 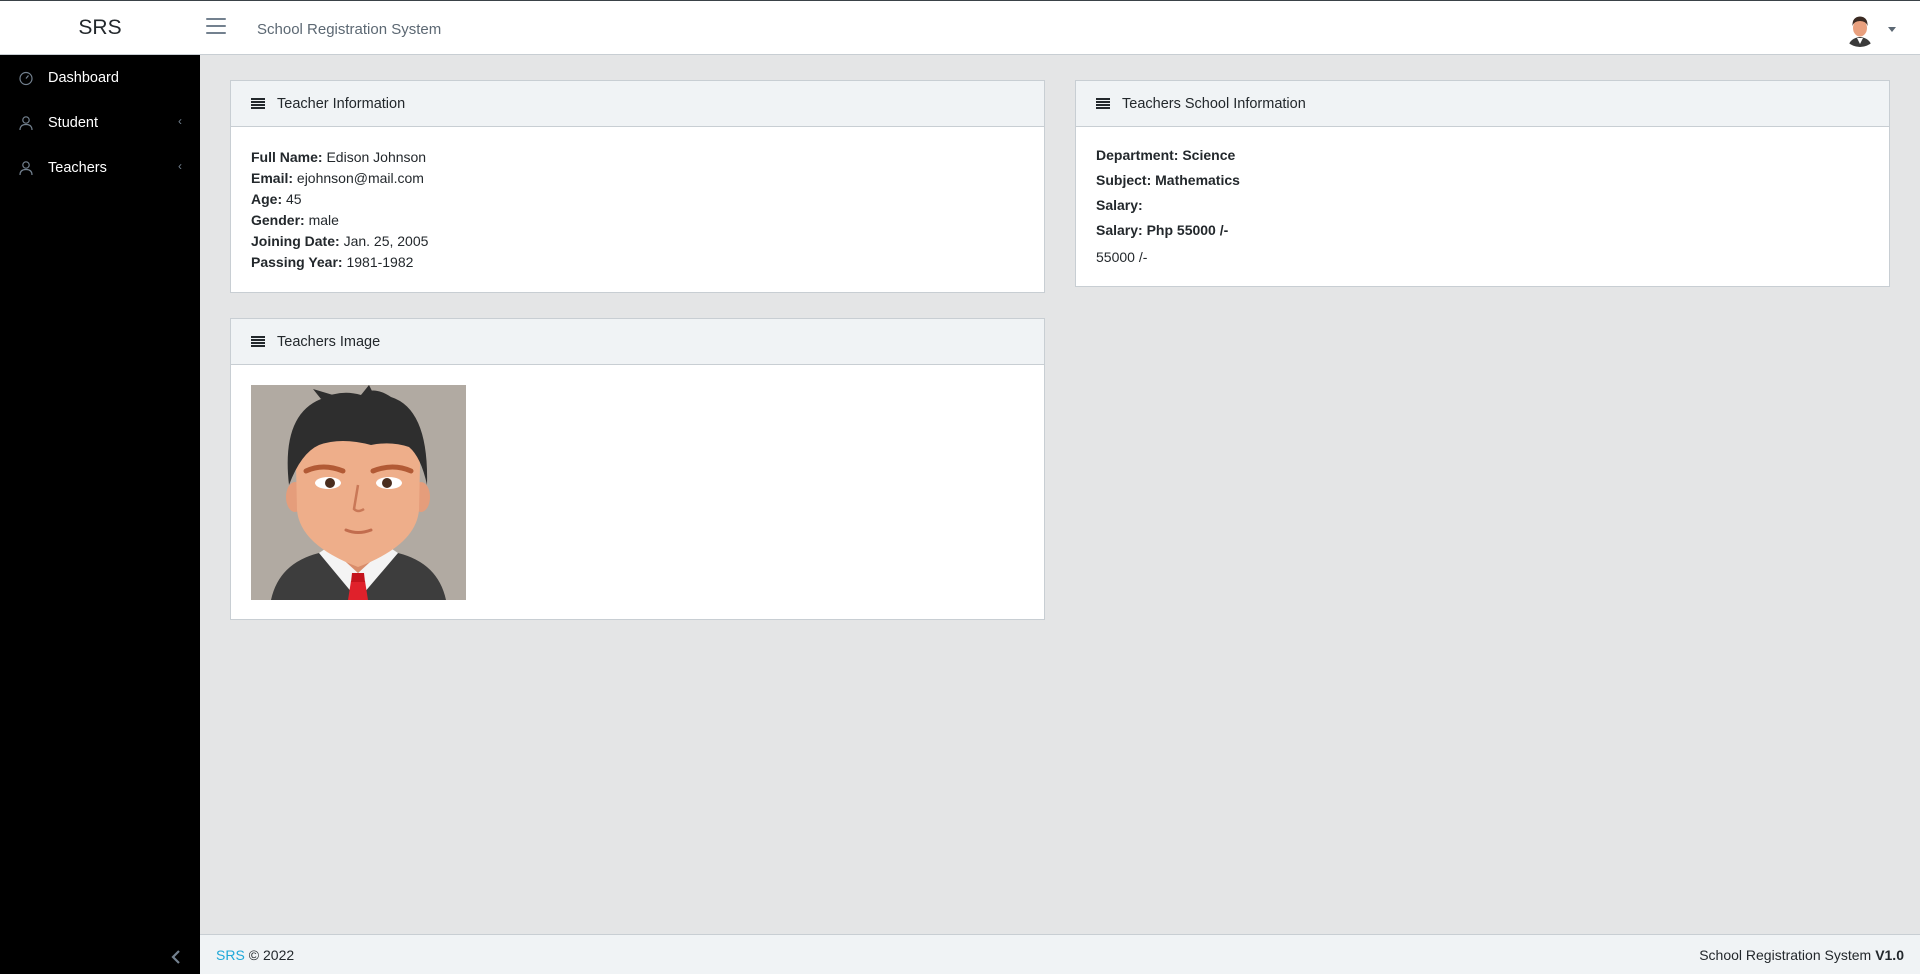 I want to click on chevron-down-icon, so click(x=1892, y=29).